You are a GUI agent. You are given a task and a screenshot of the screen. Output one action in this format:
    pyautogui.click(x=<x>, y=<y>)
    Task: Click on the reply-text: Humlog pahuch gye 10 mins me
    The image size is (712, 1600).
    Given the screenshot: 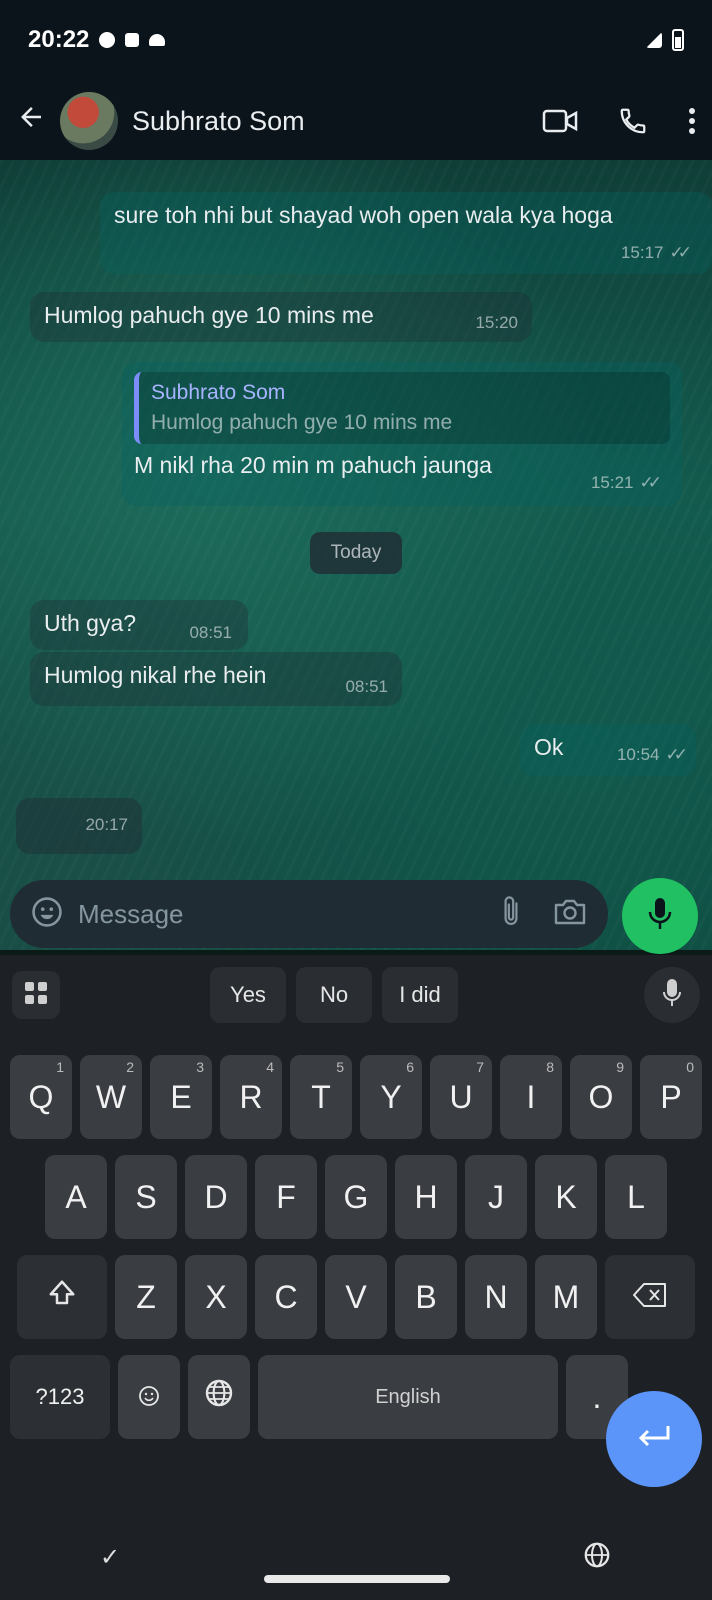 What is the action you would take?
    pyautogui.click(x=302, y=422)
    